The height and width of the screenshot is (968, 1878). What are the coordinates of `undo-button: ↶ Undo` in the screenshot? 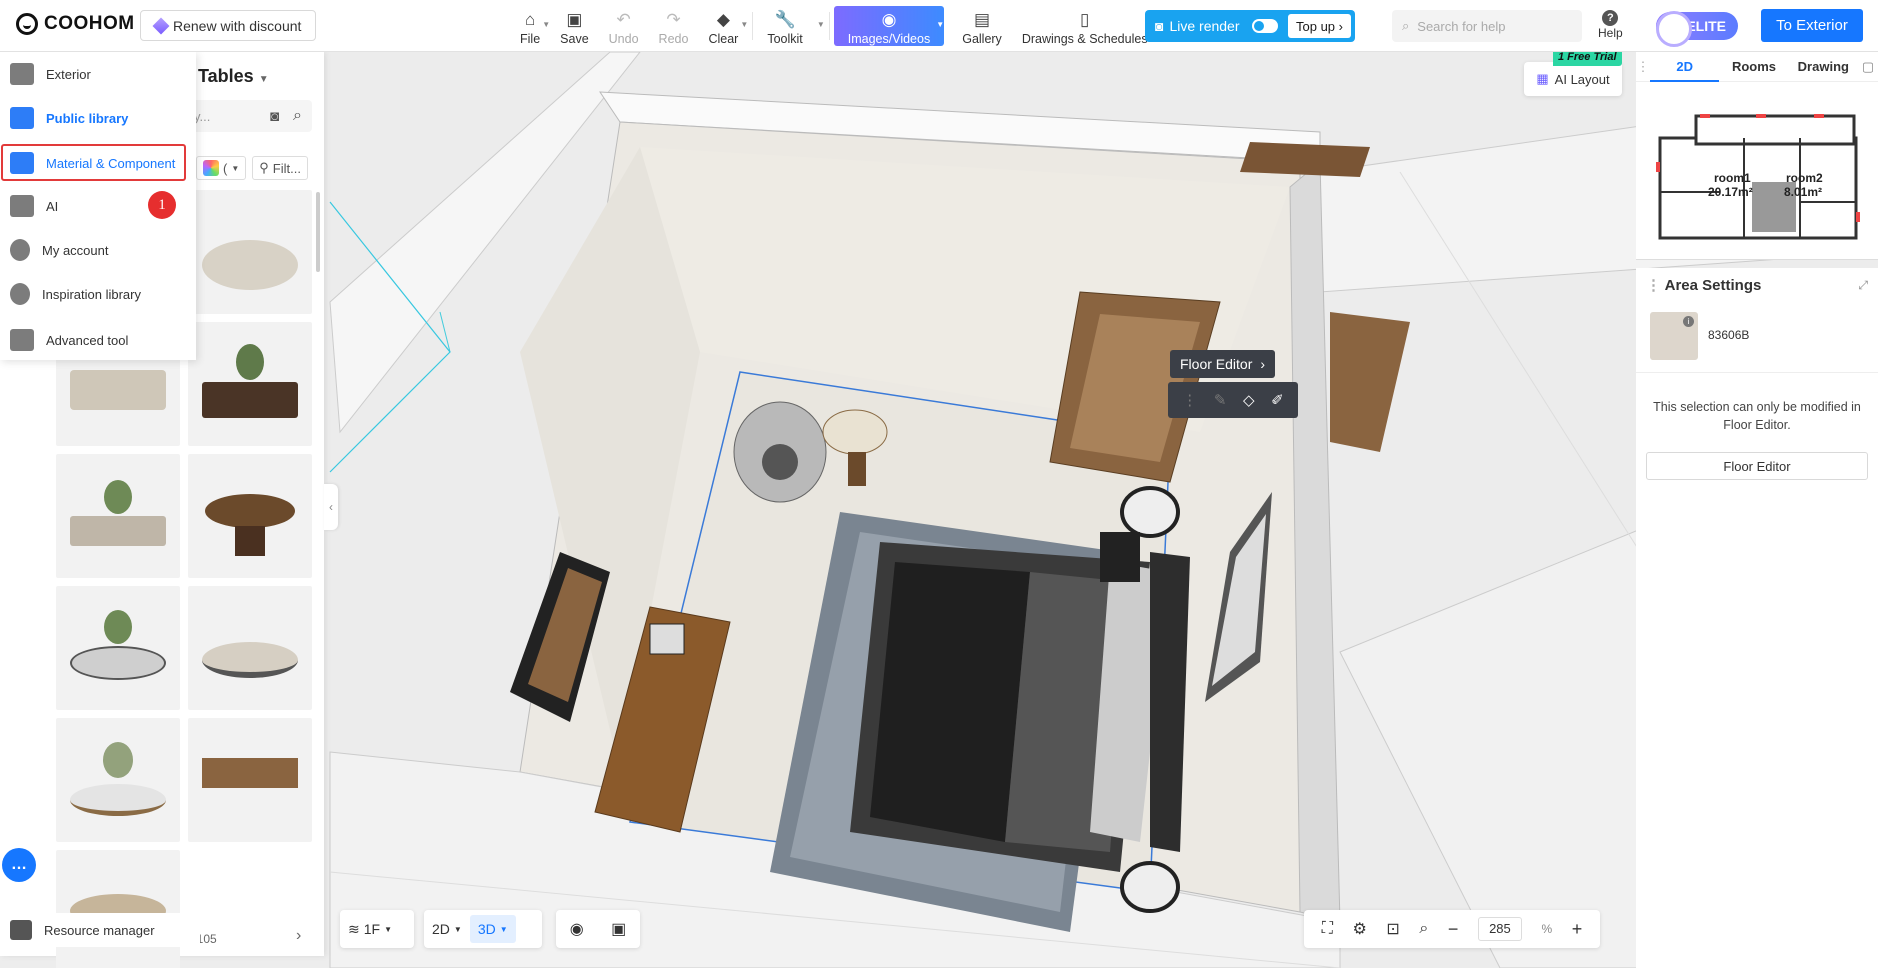 It's located at (624, 26).